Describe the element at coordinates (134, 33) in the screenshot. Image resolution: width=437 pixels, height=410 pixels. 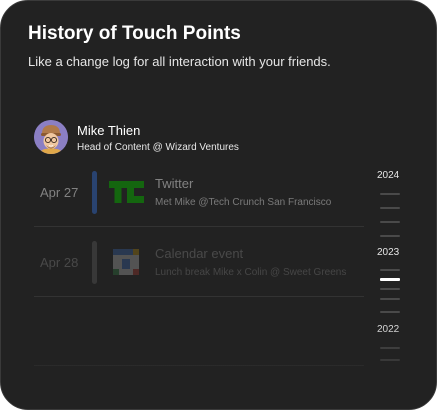
I see `card-title: History of Touch Points` at that location.